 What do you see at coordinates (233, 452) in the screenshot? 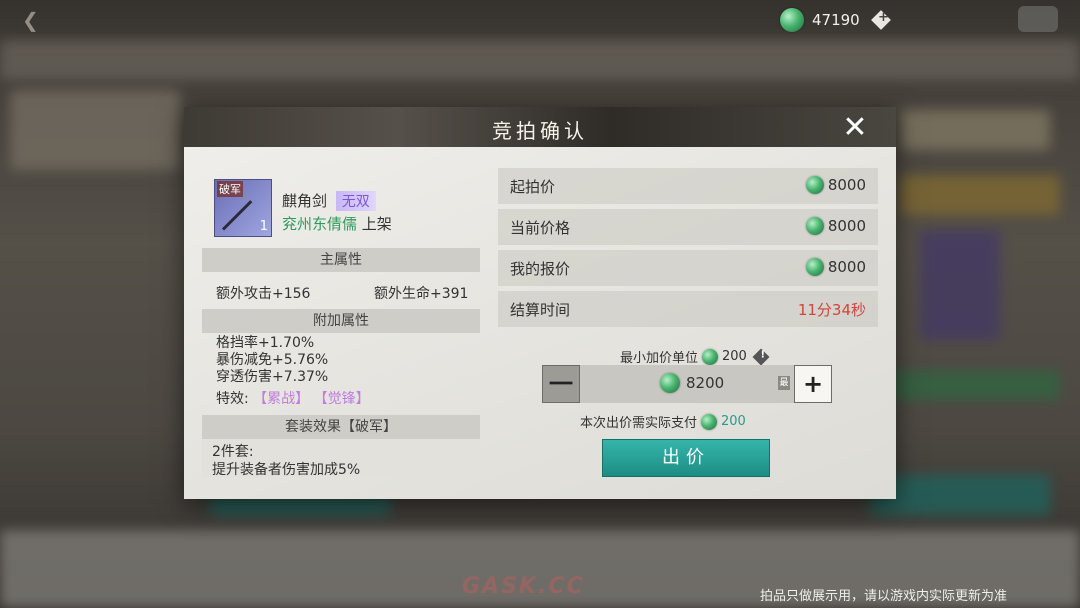
I see `set-effect-line: 2件套:` at bounding box center [233, 452].